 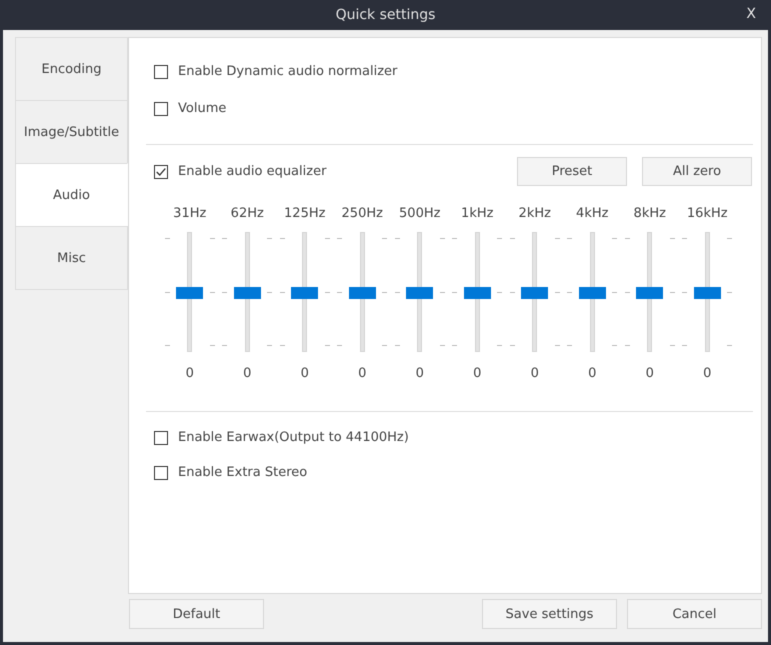 I want to click on band-label: 2kHz, so click(x=534, y=214).